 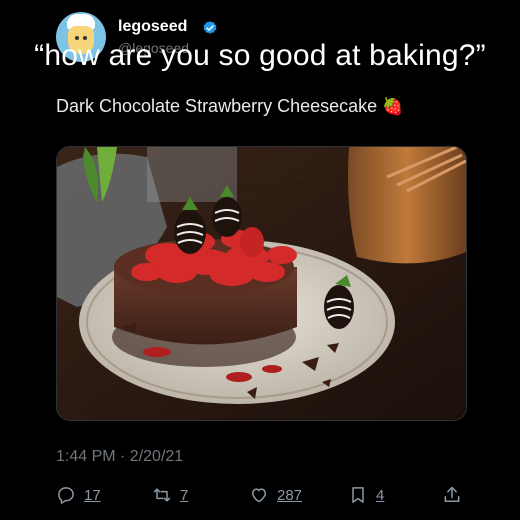 What do you see at coordinates (210, 27) in the screenshot?
I see `verified-badge-icon` at bounding box center [210, 27].